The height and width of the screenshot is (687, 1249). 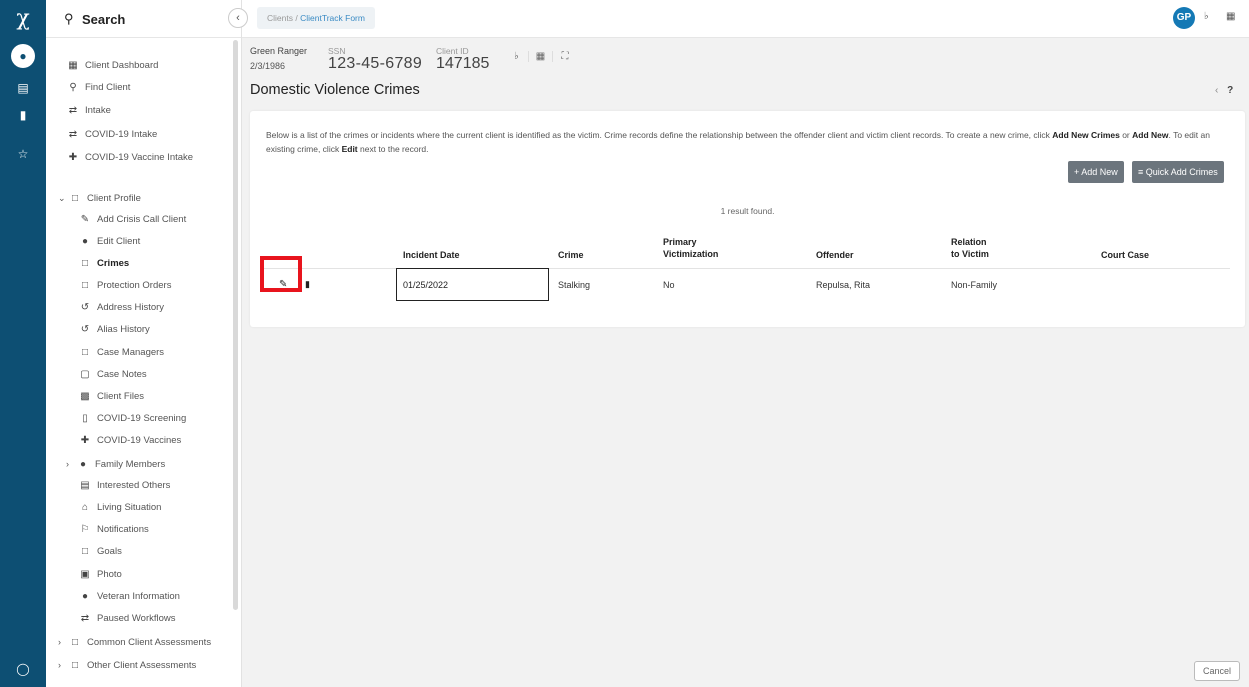 I want to click on sidebar-item-covid-screening: ▯ COVID-19 Screening, so click(x=132, y=419).